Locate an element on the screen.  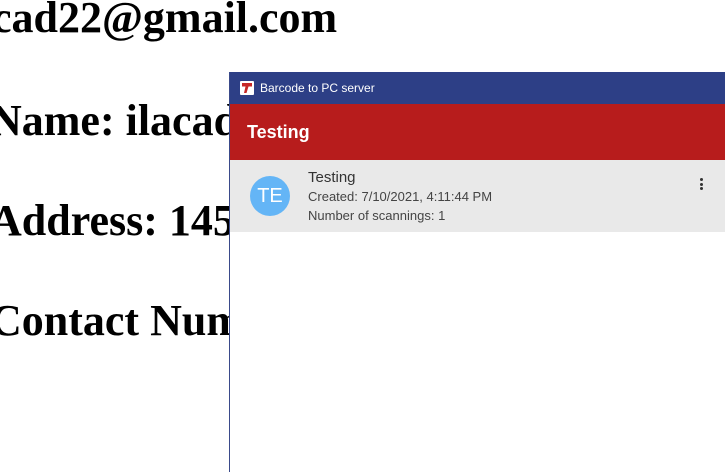
document-email-text: cad22@gmail.com is located at coordinates (169, 21).